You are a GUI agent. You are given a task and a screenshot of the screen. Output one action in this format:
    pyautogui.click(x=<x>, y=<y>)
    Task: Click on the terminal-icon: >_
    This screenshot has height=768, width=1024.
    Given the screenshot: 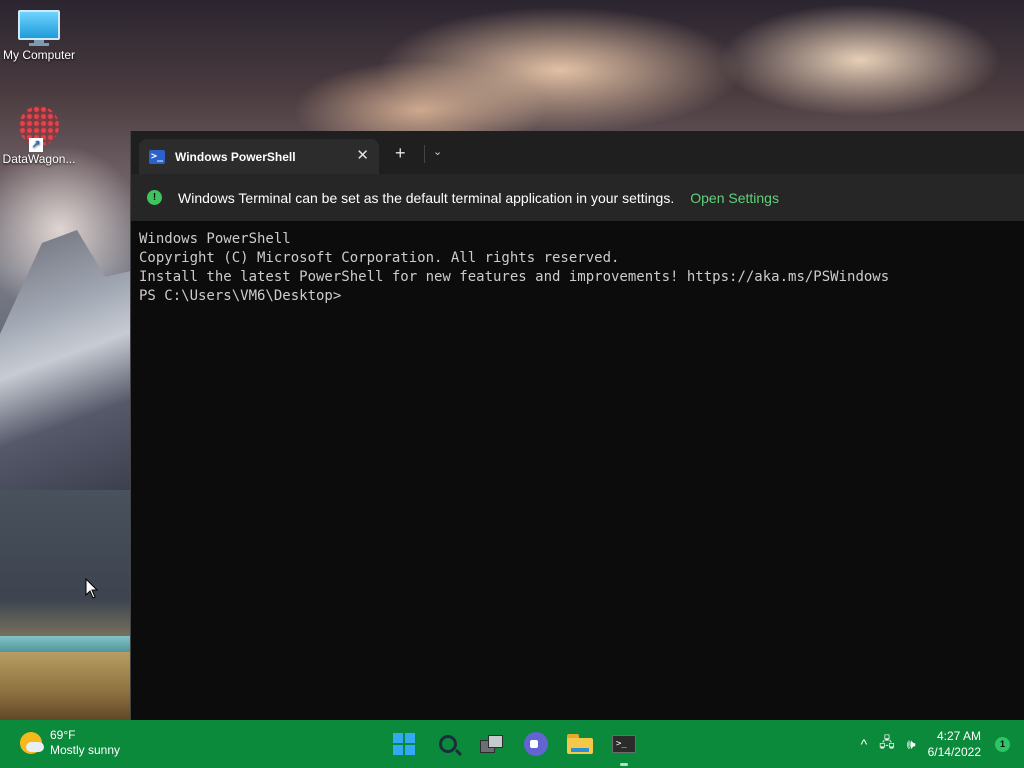 What is the action you would take?
    pyautogui.click(x=624, y=744)
    